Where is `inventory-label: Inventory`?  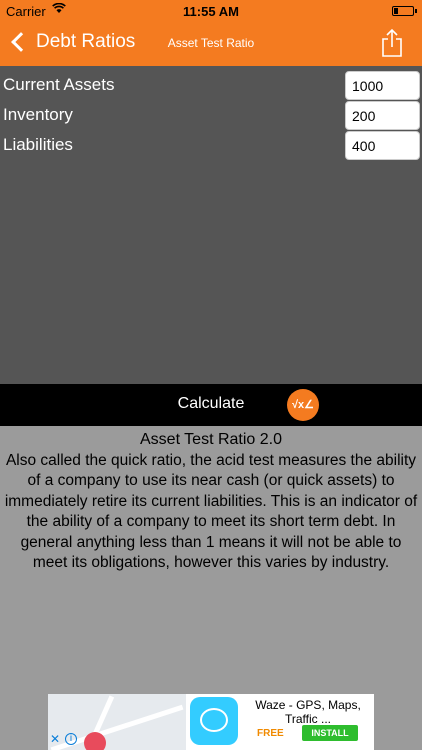 inventory-label: Inventory is located at coordinates (38, 114).